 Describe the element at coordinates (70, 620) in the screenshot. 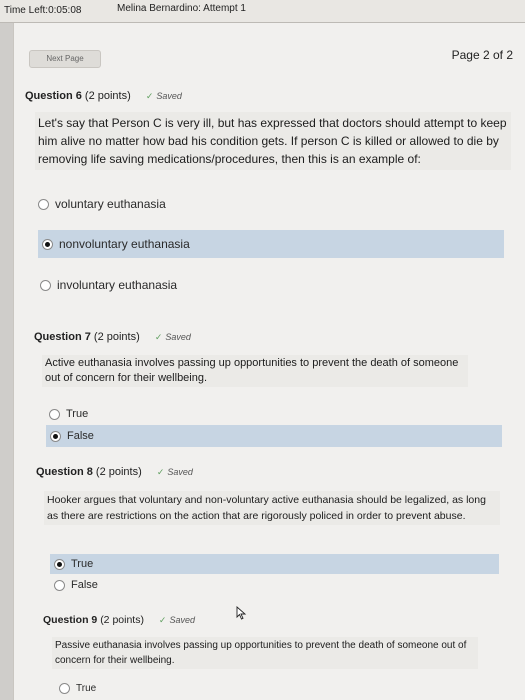

I see `question-number: Question 9` at that location.